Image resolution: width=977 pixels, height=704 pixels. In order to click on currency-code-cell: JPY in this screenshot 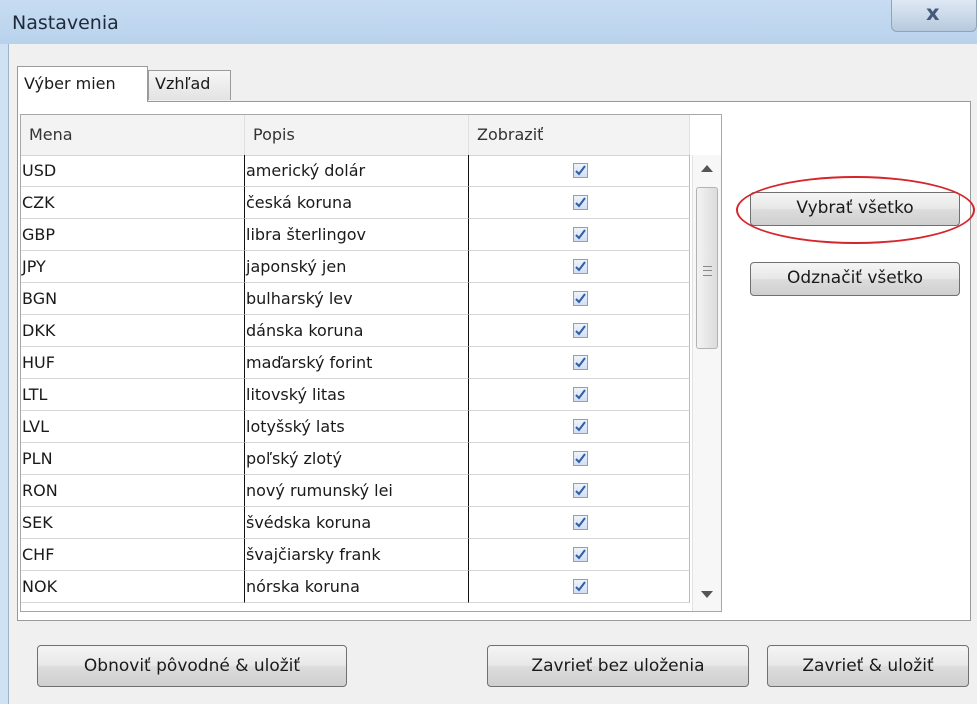, I will do `click(133, 267)`.